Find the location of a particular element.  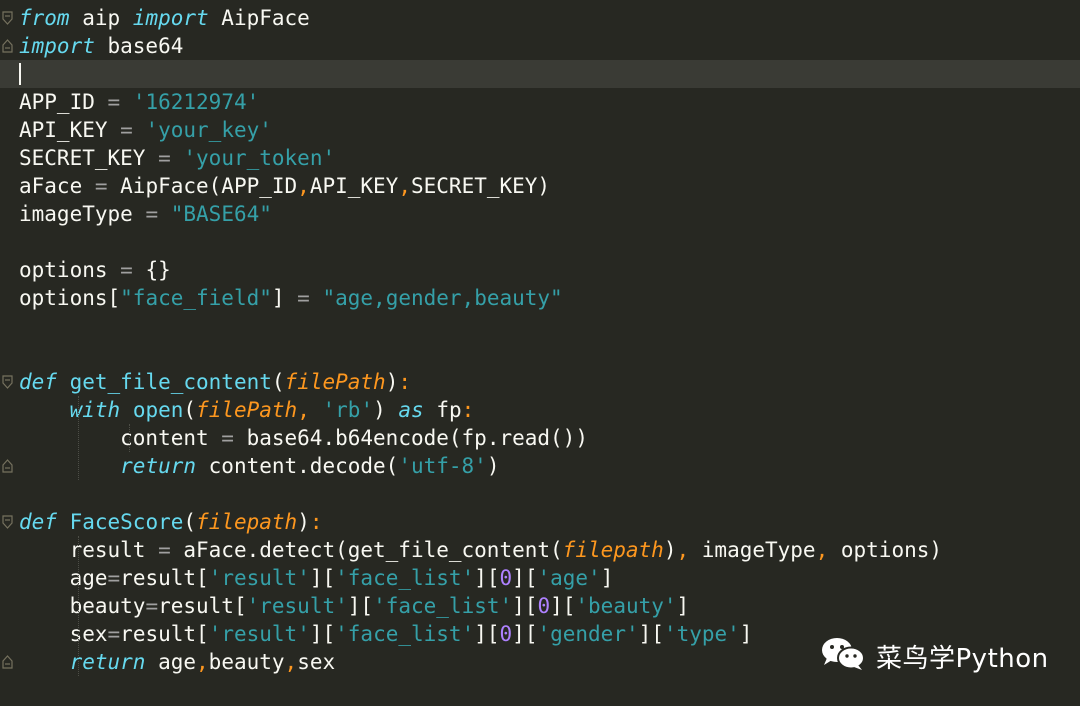

code-text: import base64 is located at coordinates (101, 46).